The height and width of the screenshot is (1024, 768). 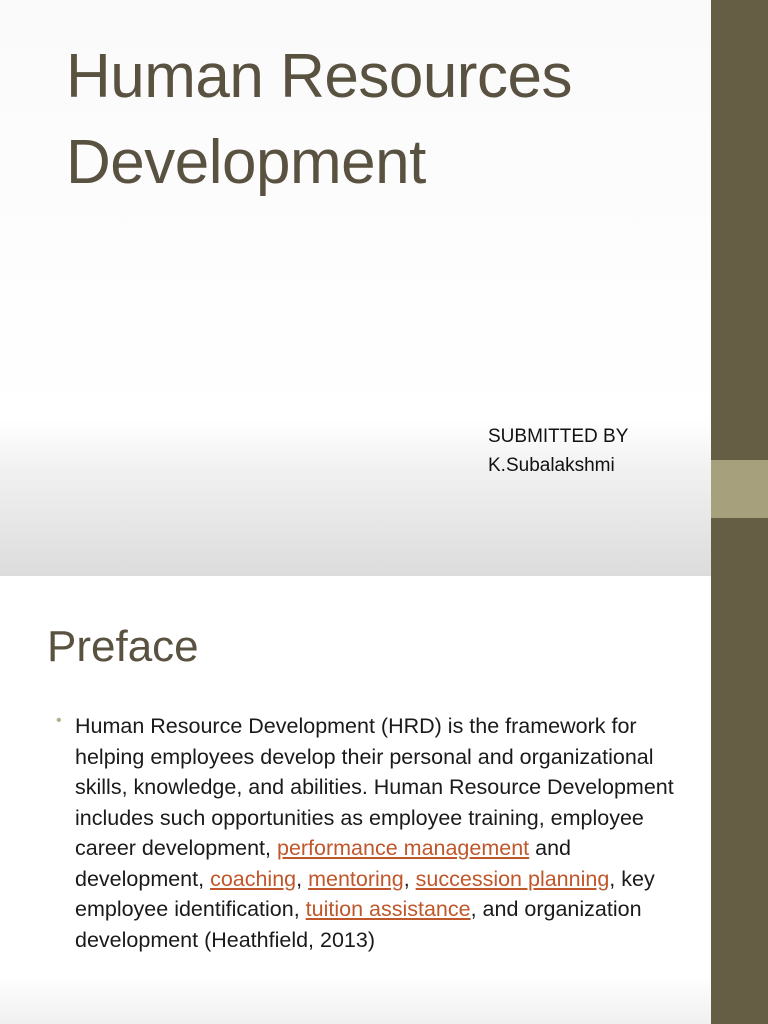 What do you see at coordinates (319, 76) in the screenshot?
I see `title-line-1: Human Resources` at bounding box center [319, 76].